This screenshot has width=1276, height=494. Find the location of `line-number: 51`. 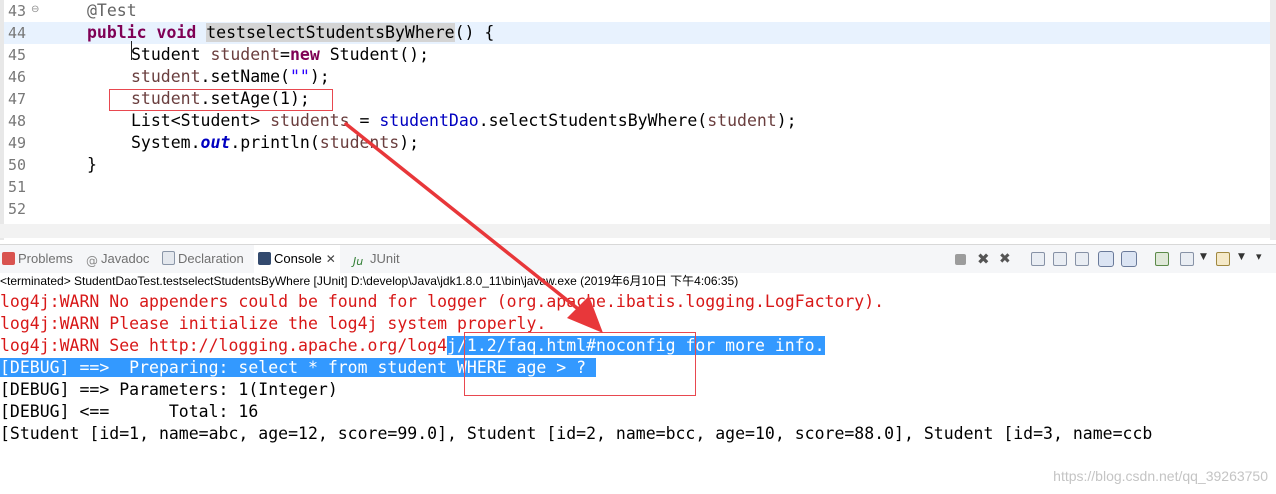

line-number: 51 is located at coordinates (17, 187).